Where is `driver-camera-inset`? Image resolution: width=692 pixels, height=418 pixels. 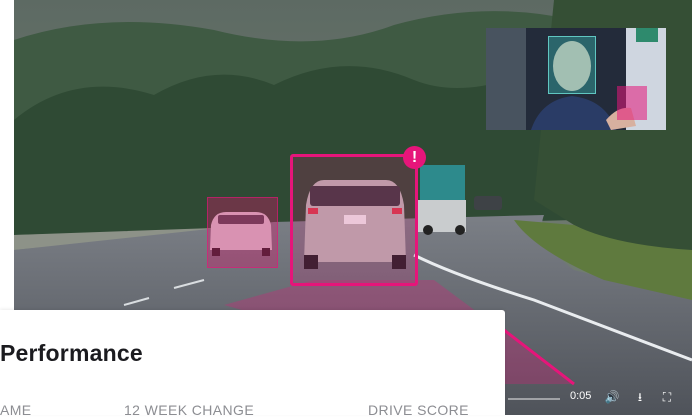
driver-camera-inset is located at coordinates (576, 79).